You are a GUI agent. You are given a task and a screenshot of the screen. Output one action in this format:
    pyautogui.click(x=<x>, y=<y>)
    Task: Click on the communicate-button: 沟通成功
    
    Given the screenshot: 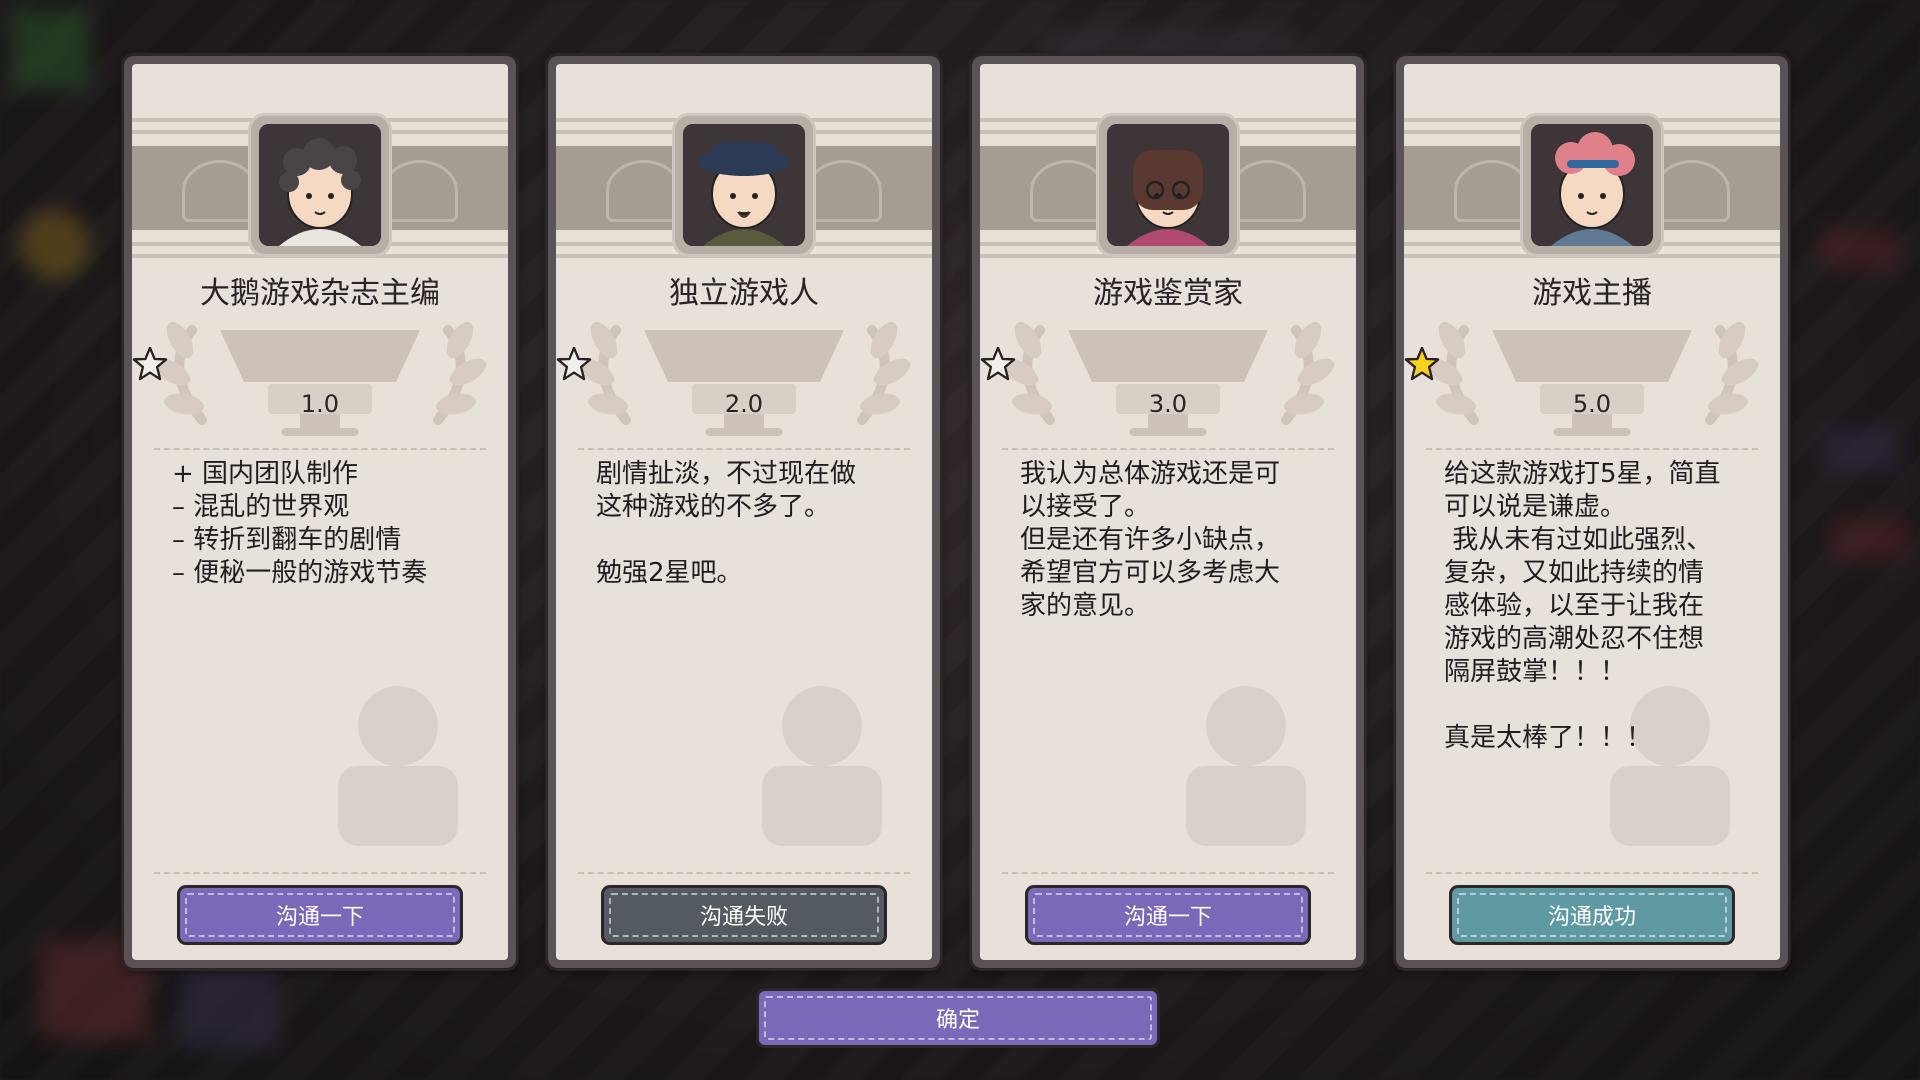 What is the action you would take?
    pyautogui.click(x=1592, y=915)
    